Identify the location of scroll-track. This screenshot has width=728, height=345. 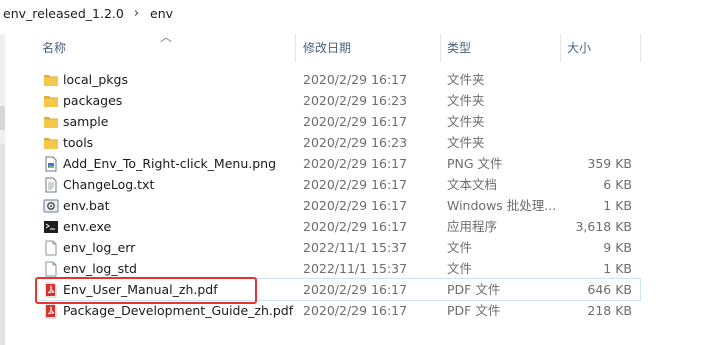
(2, 244).